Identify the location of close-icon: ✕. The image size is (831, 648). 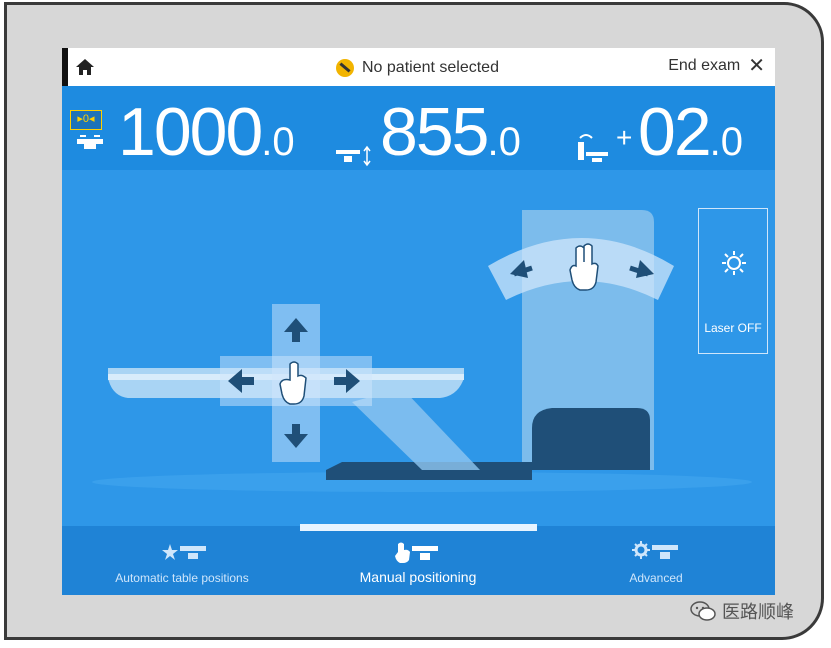
(756, 66).